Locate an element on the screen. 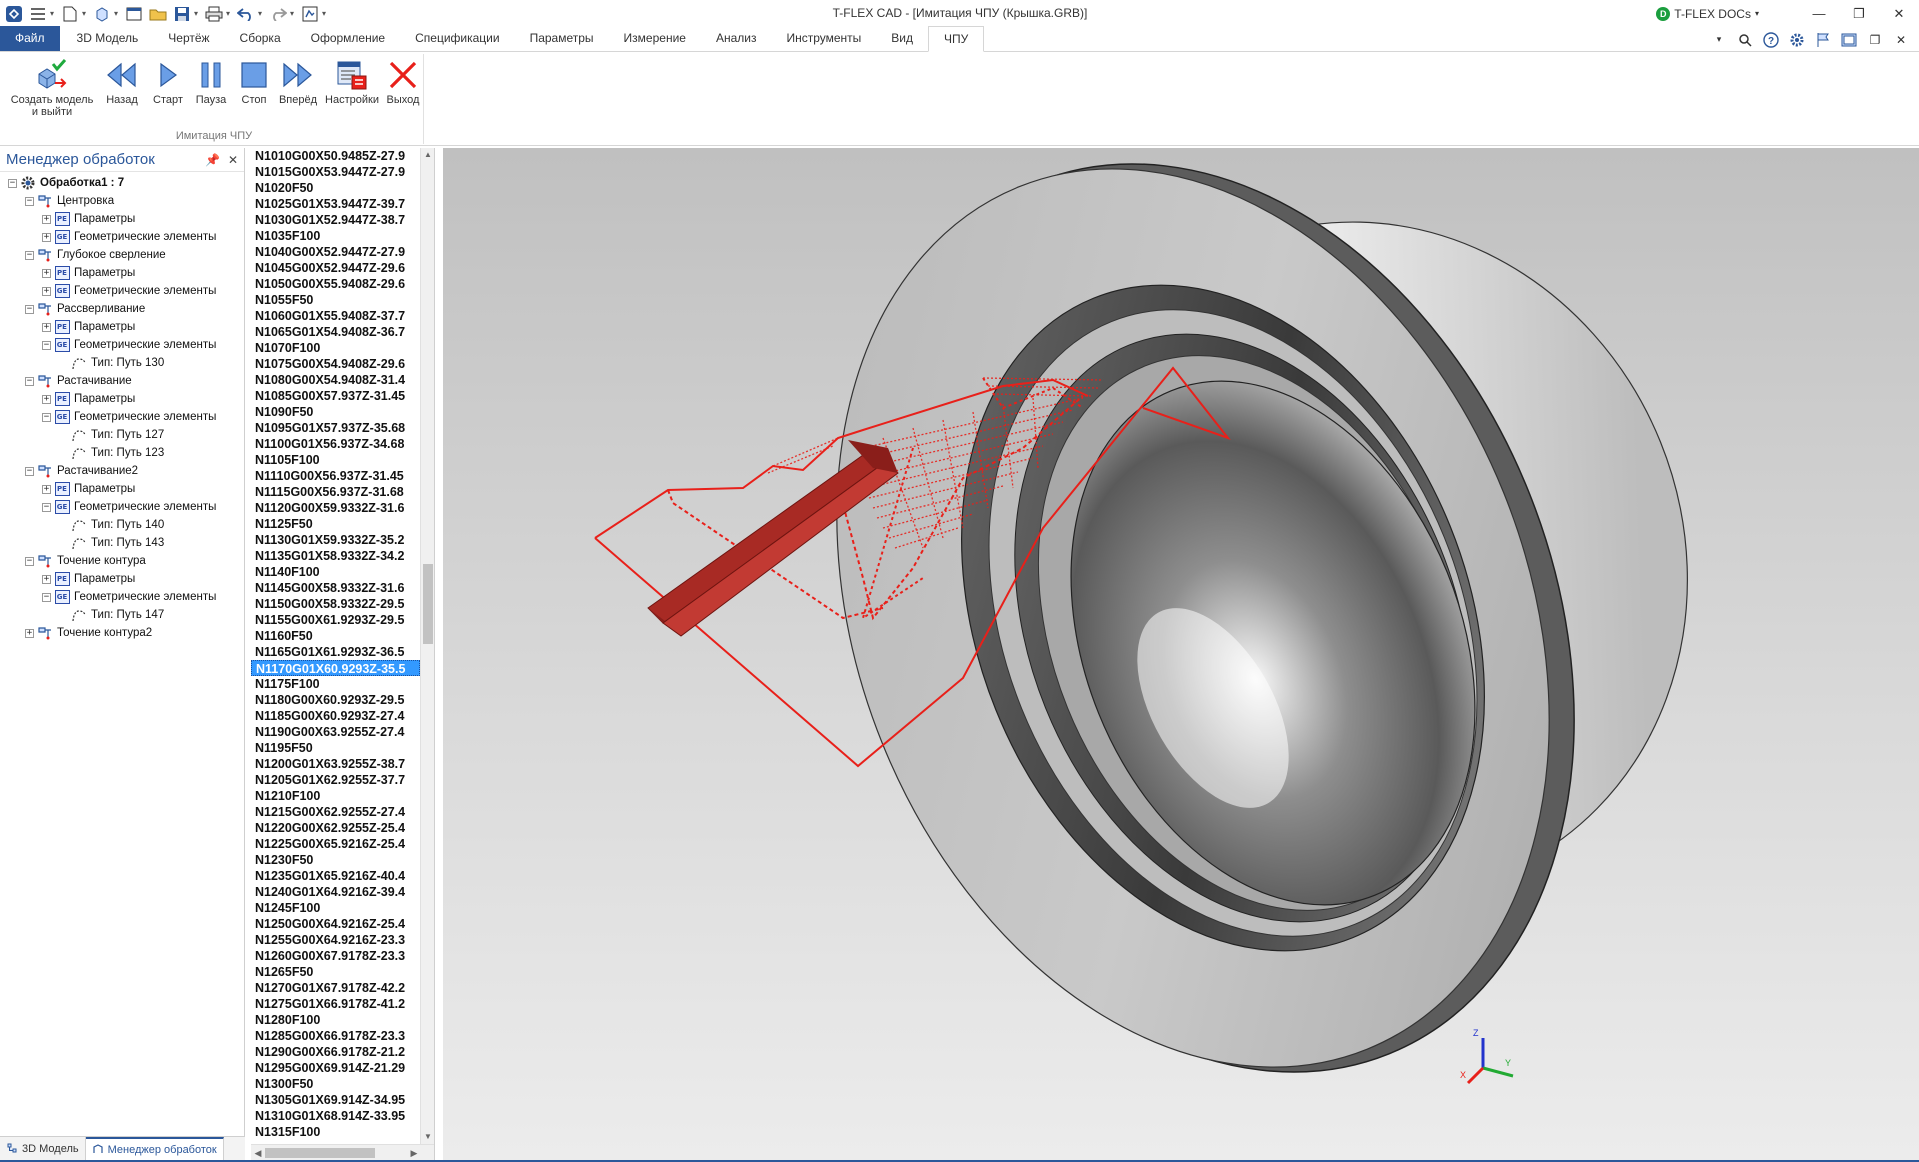 The width and height of the screenshot is (1919, 1162). gcode-line: N1125F50 is located at coordinates (335, 524).